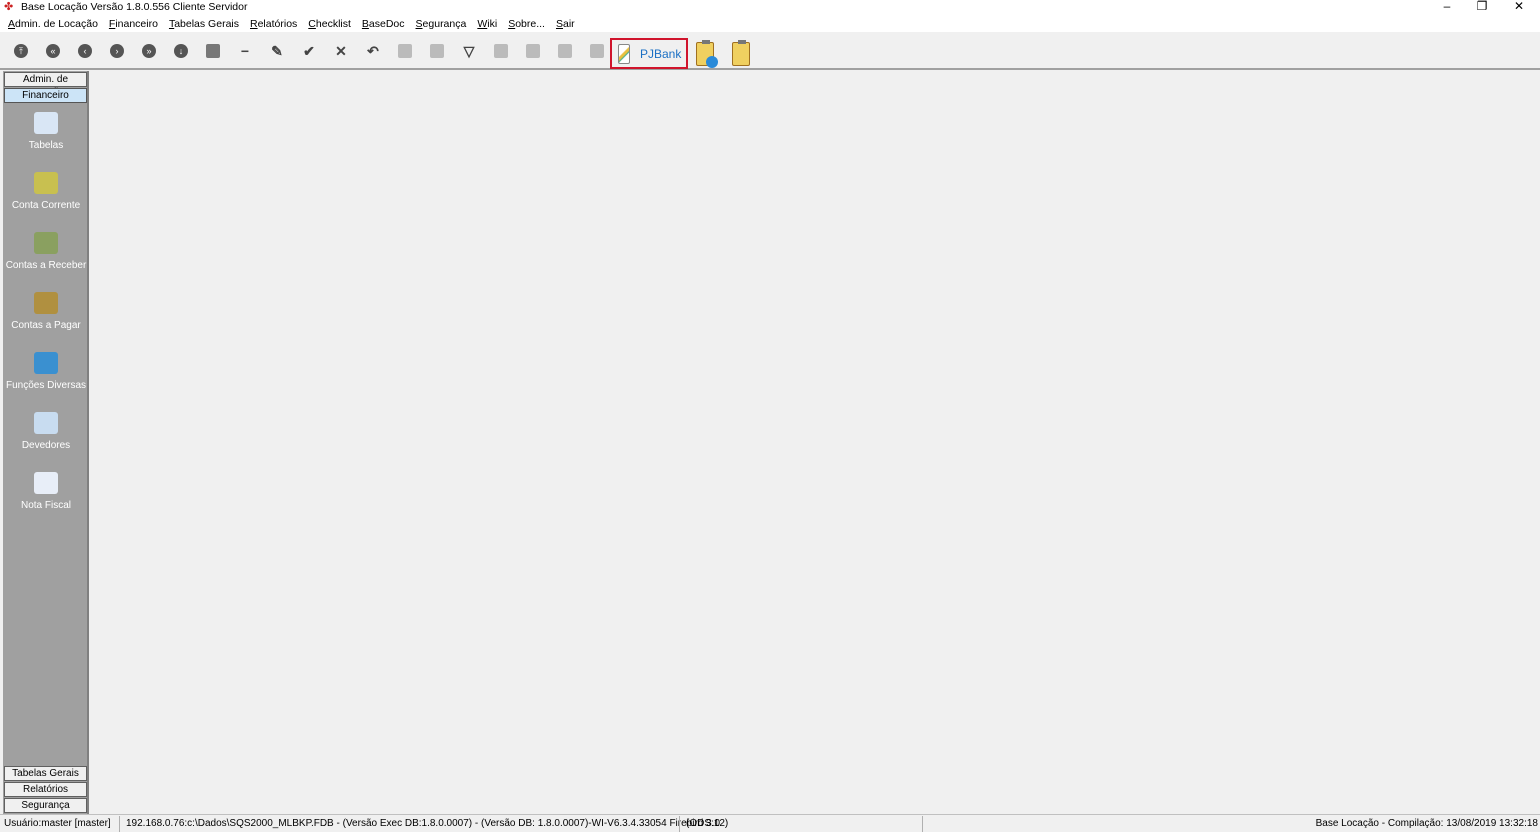  I want to click on clipboard-checklist-icon, so click(741, 53).